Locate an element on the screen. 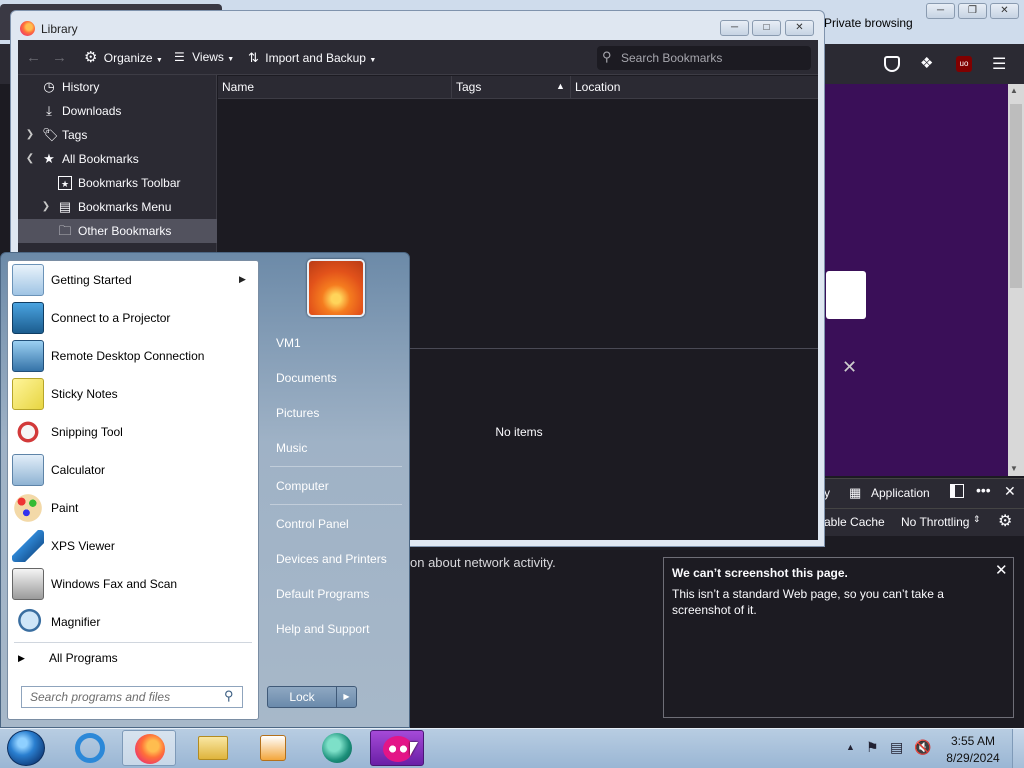 The image size is (1024, 768). tree-item-history: ◷ History is located at coordinates (117, 87).